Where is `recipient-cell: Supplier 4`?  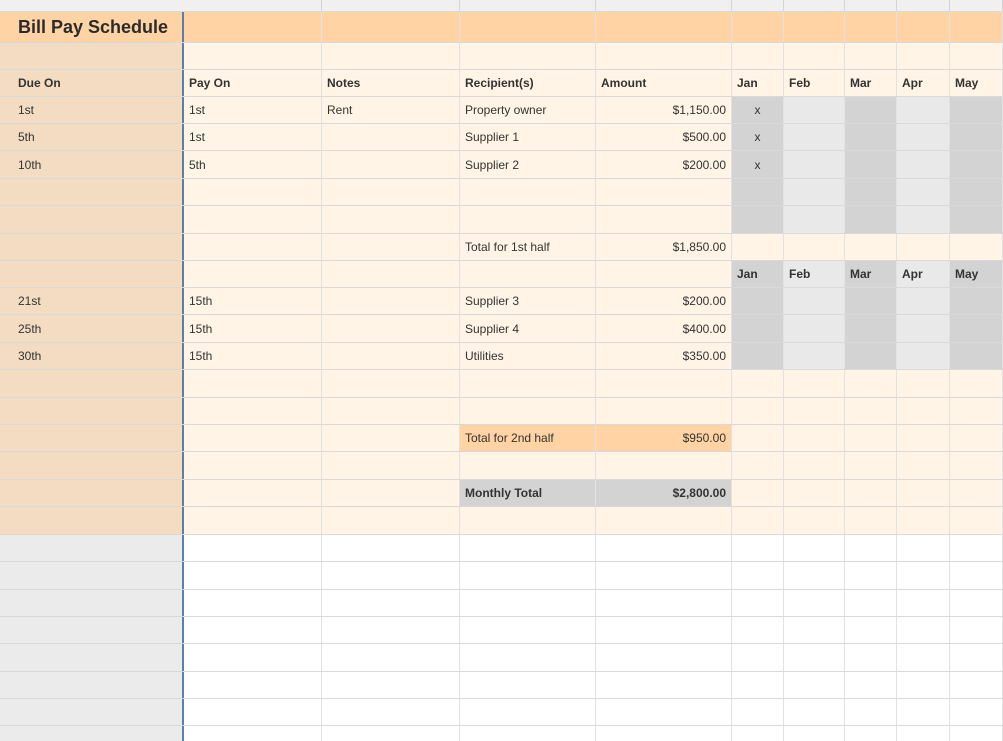 recipient-cell: Supplier 4 is located at coordinates (528, 328).